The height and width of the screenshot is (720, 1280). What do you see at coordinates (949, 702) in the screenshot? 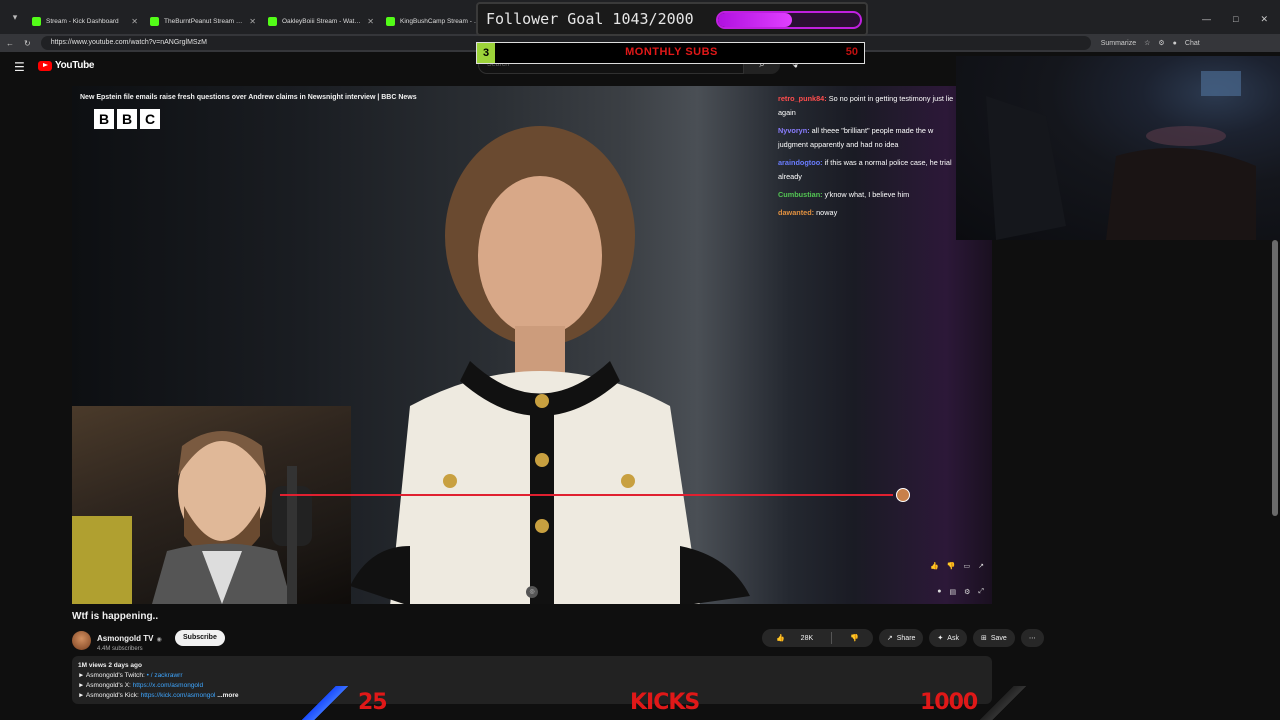
I see `bottom-right-number: 1000` at bounding box center [949, 702].